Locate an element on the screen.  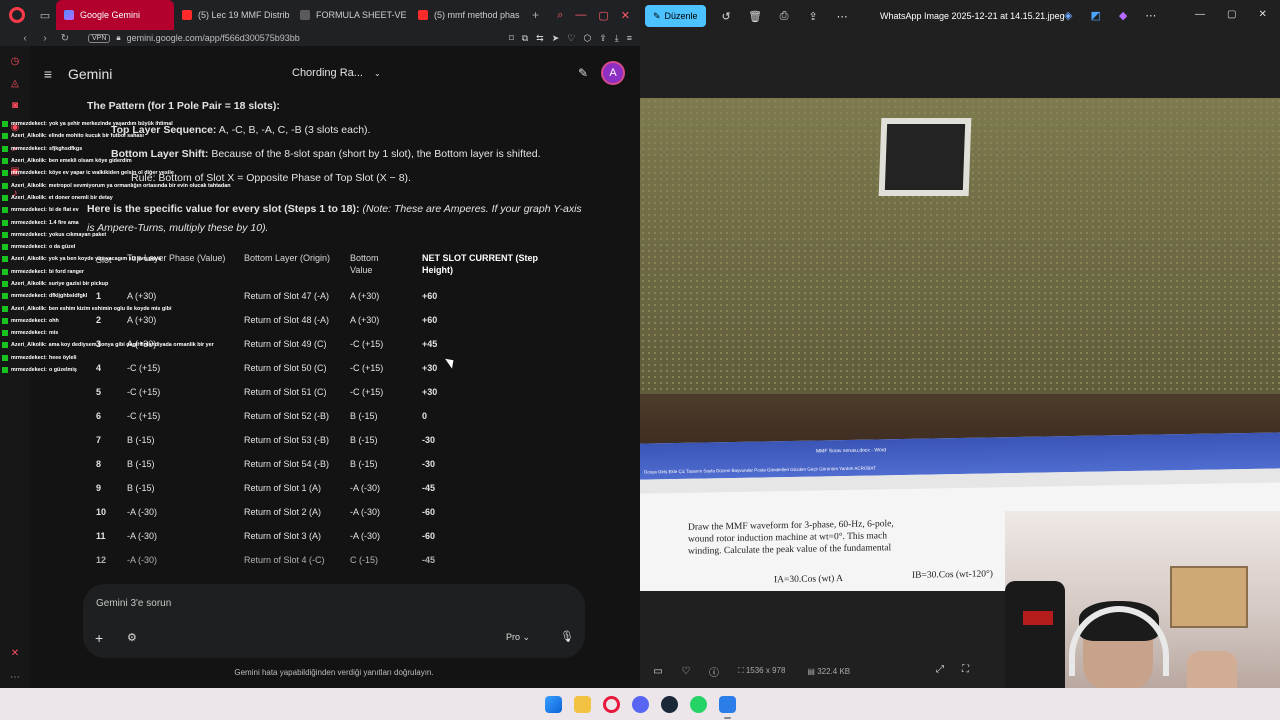
table-cell: -C (+15) is located at coordinates (367, 392).